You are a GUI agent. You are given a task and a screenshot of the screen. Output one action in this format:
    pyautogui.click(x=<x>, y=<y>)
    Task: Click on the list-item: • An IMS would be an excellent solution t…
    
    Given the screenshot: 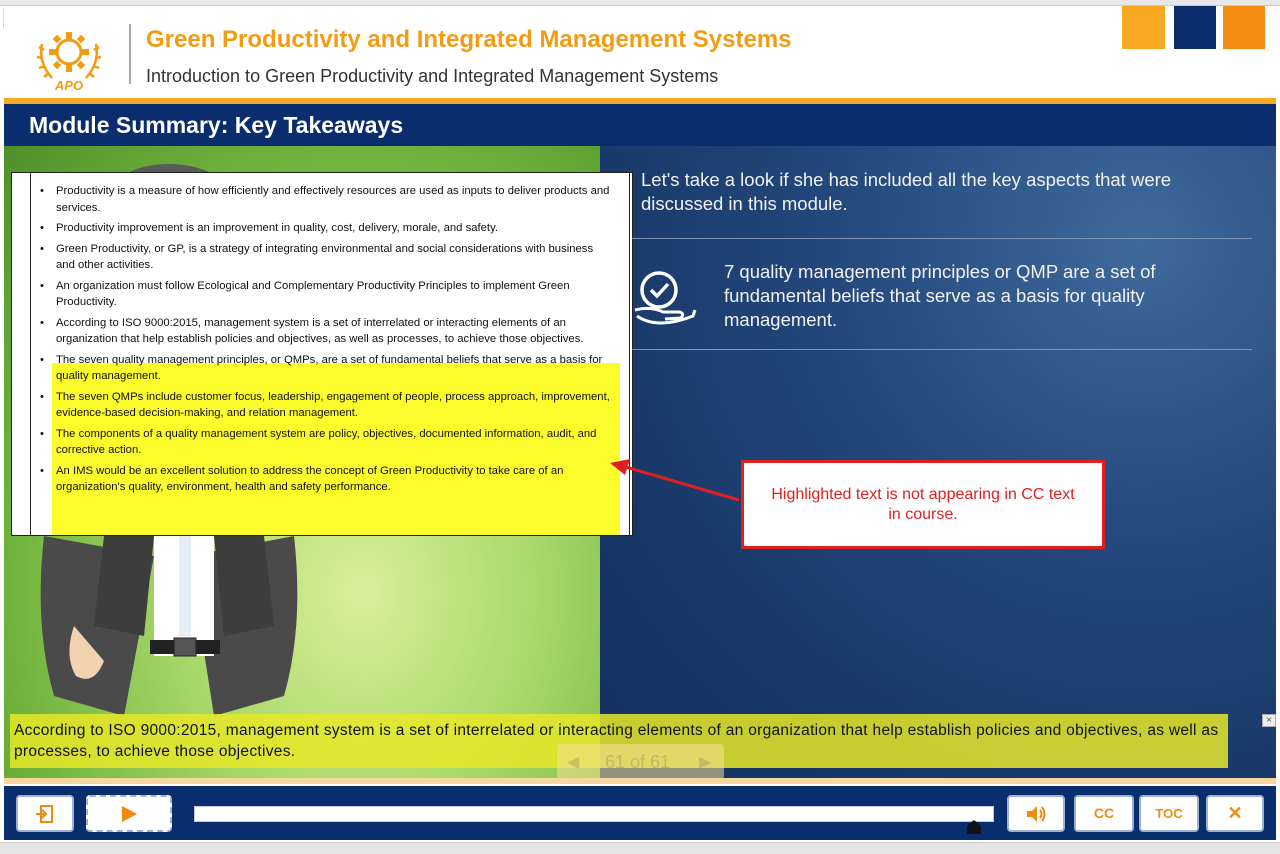 What is the action you would take?
    pyautogui.click(x=302, y=479)
    